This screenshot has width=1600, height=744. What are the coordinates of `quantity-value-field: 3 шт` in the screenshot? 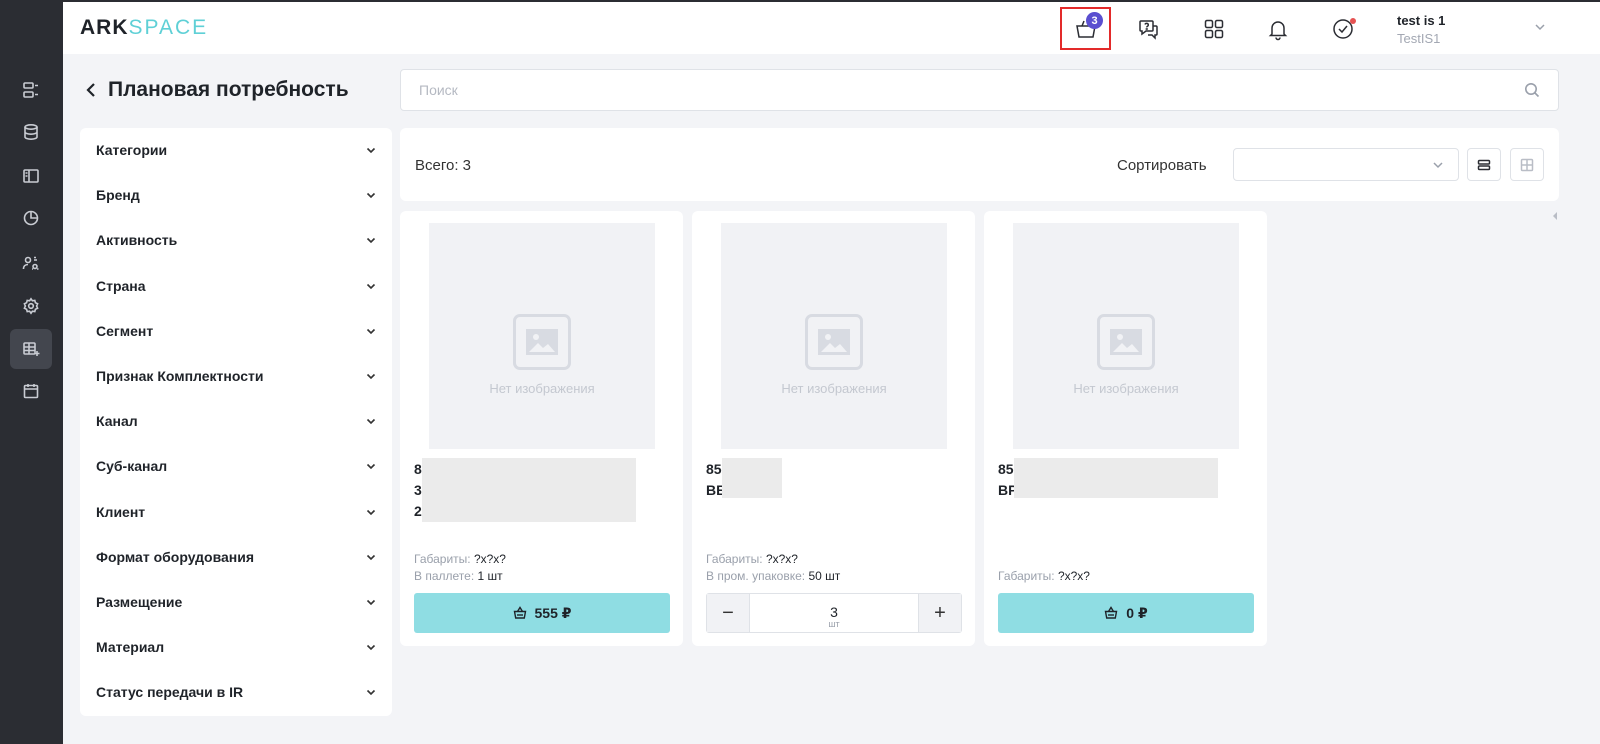 It's located at (834, 613).